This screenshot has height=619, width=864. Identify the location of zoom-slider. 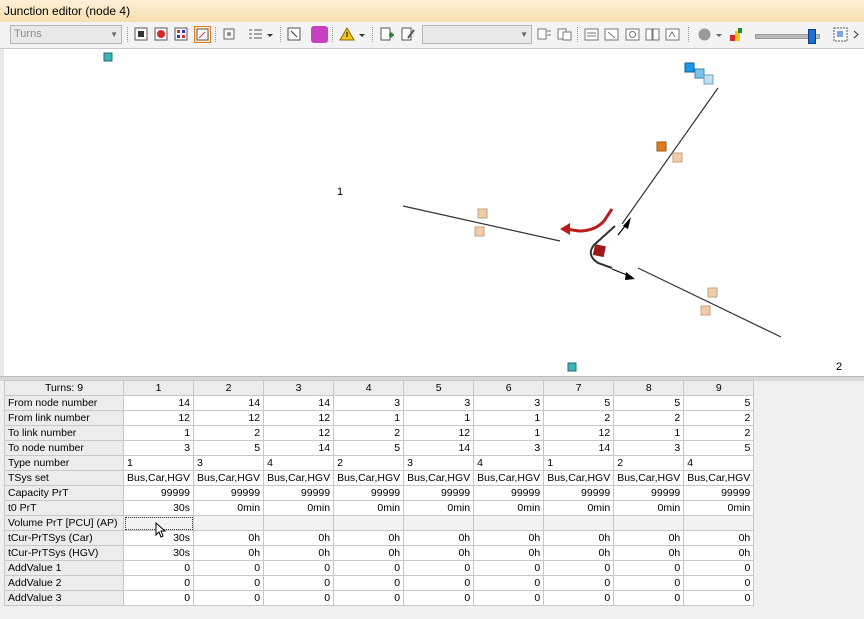
(787, 36).